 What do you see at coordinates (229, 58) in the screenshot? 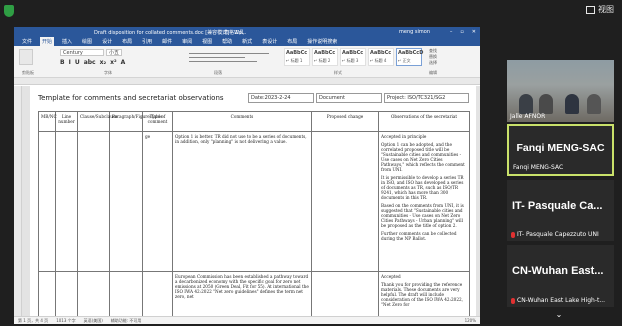
I see `paragraph-group` at bounding box center [229, 58].